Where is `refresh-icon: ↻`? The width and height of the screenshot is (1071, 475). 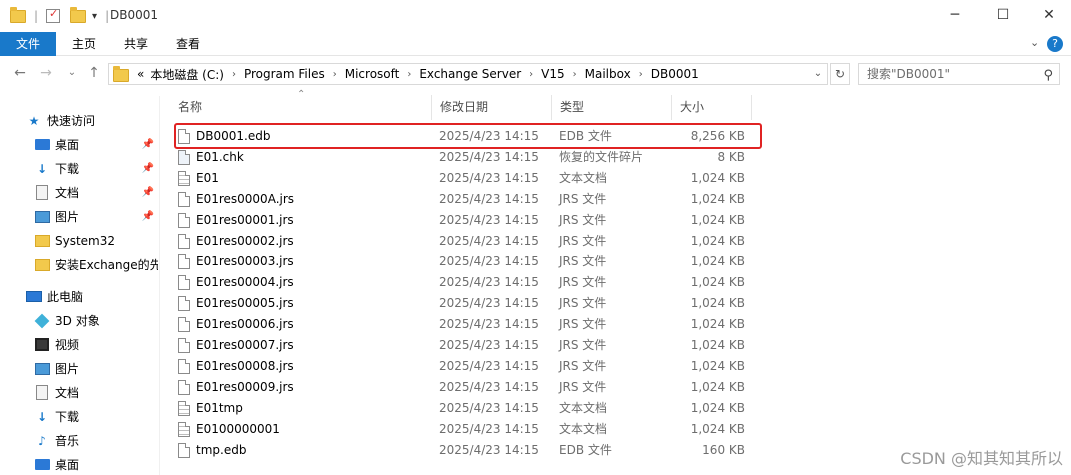
refresh-icon: ↻ is located at coordinates (840, 74).